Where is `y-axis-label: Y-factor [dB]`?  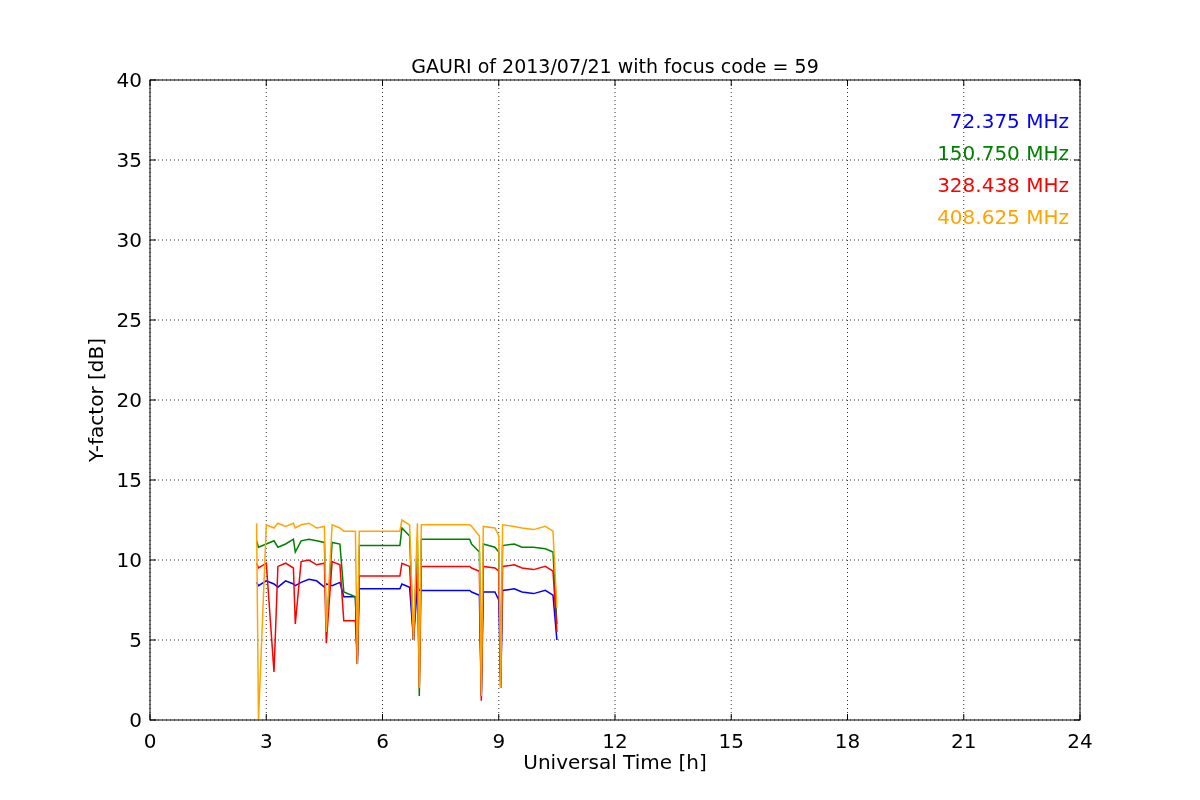
y-axis-label: Y-factor [dB] is located at coordinates (96, 400).